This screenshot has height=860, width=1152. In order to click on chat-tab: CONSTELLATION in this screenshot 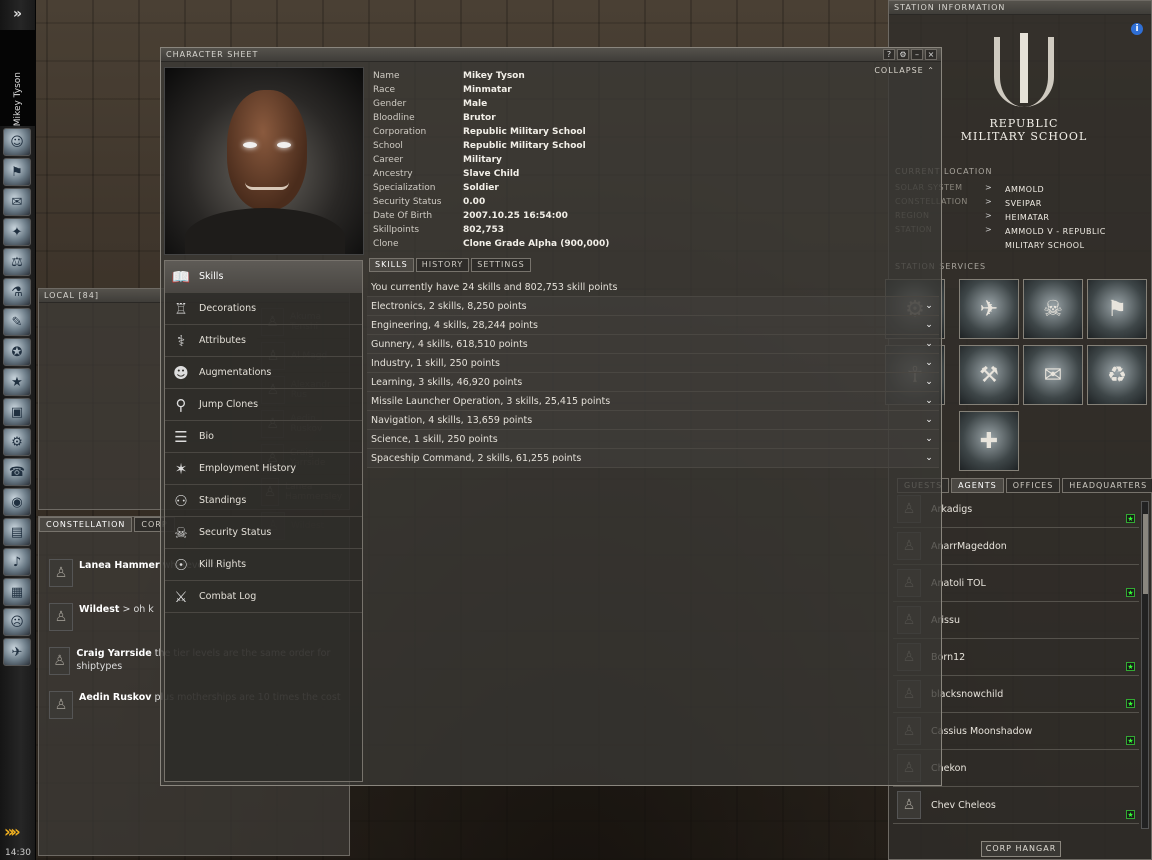, I will do `click(86, 524)`.